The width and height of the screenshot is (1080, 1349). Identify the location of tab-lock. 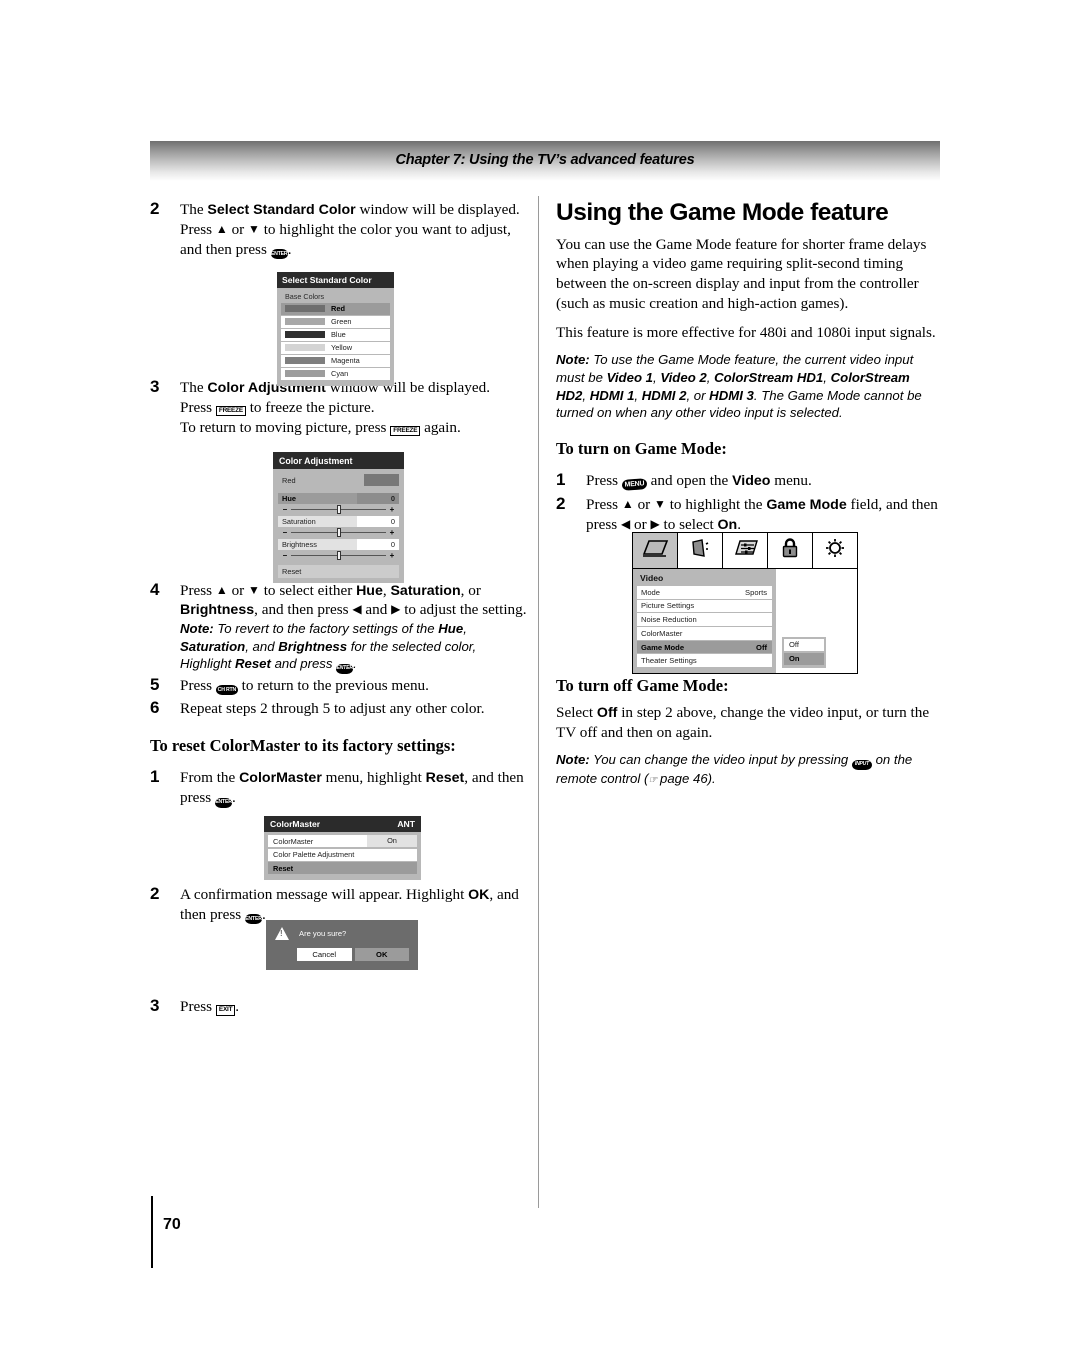
(790, 550).